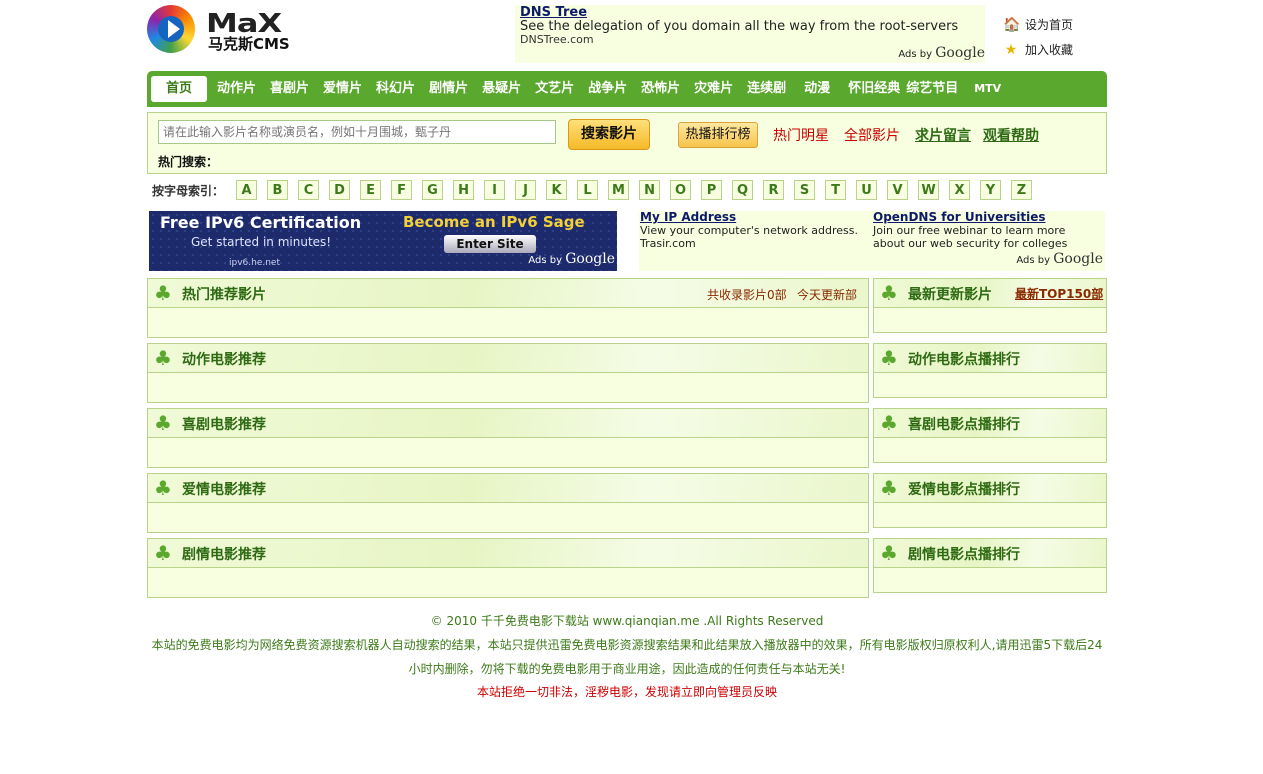  Describe the element at coordinates (588, 190) in the screenshot. I see `letter-link: L` at that location.